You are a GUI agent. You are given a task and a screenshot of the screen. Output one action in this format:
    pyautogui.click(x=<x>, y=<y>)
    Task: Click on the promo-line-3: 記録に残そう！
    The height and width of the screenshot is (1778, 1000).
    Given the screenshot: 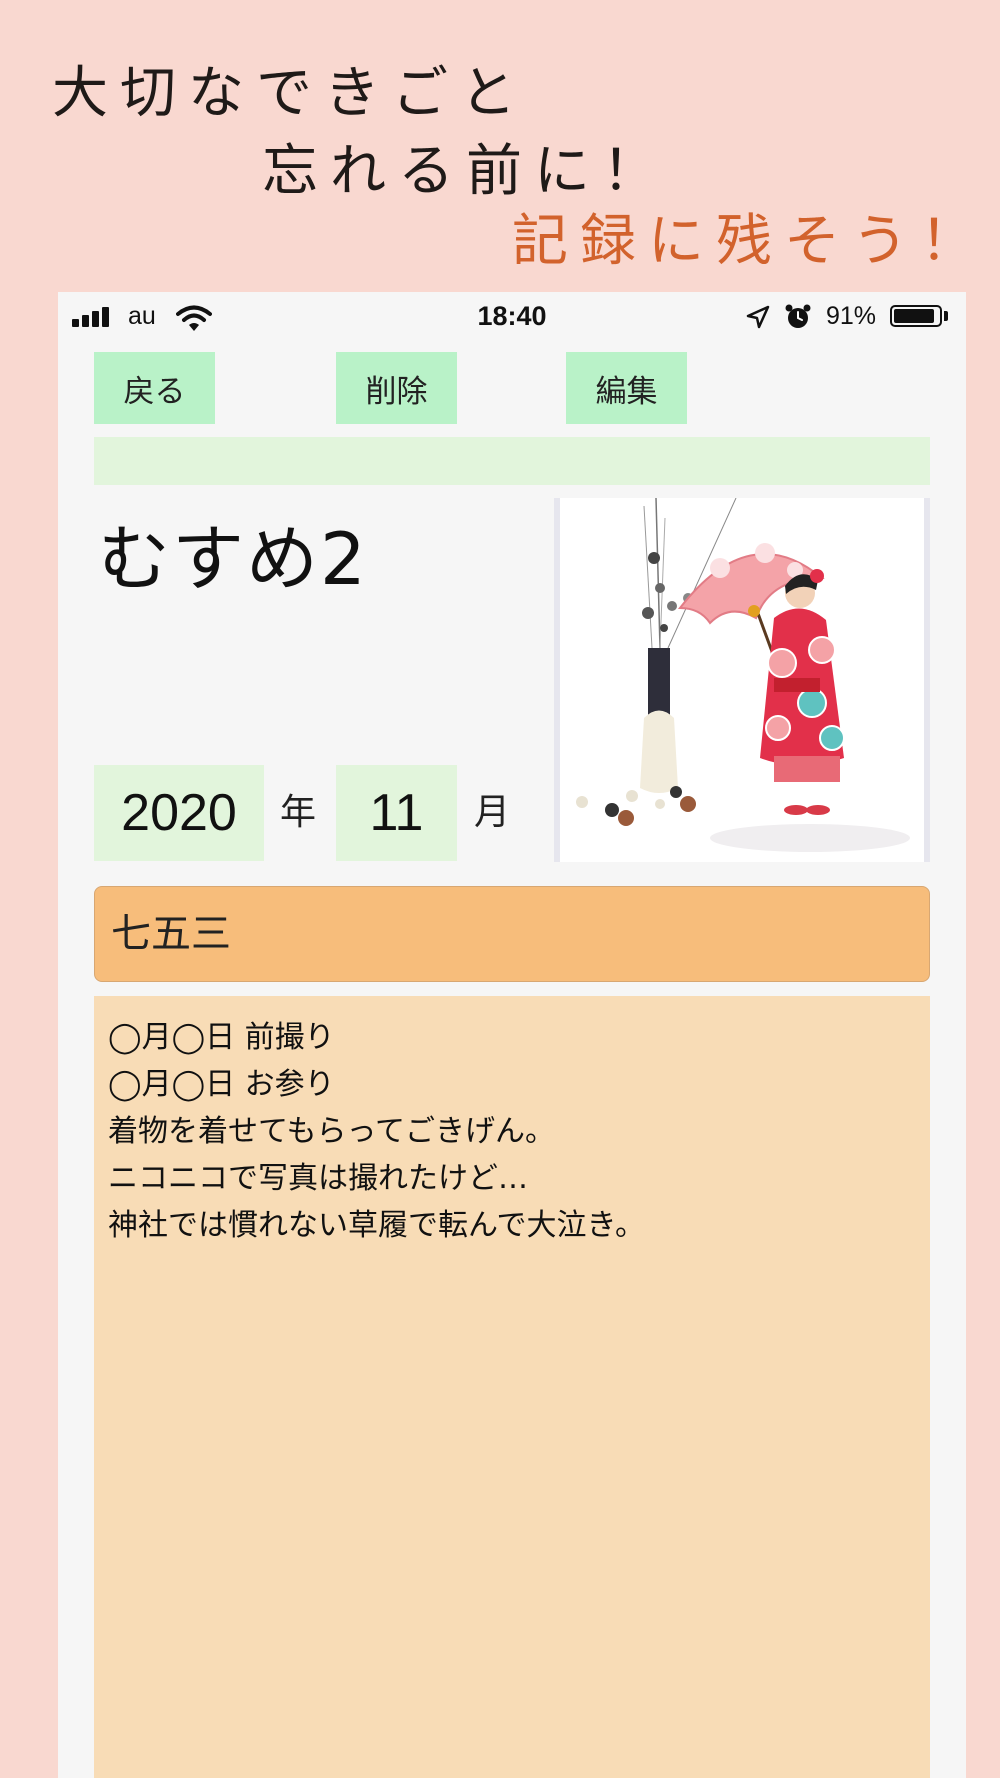 What is the action you would take?
    pyautogui.click(x=750, y=241)
    